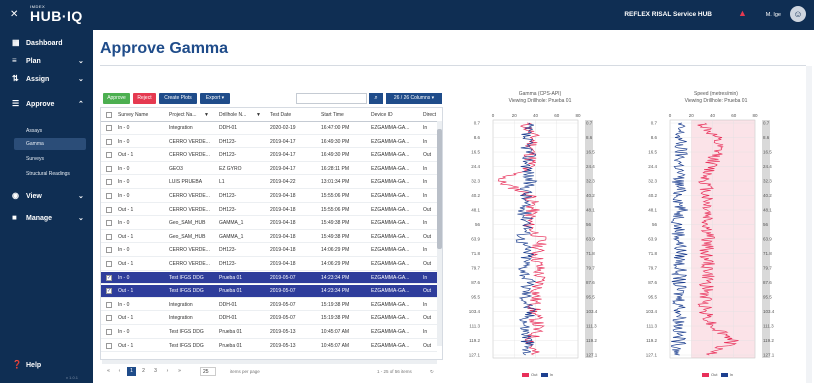  I want to click on speed-legend: Out In, so click(716, 374).